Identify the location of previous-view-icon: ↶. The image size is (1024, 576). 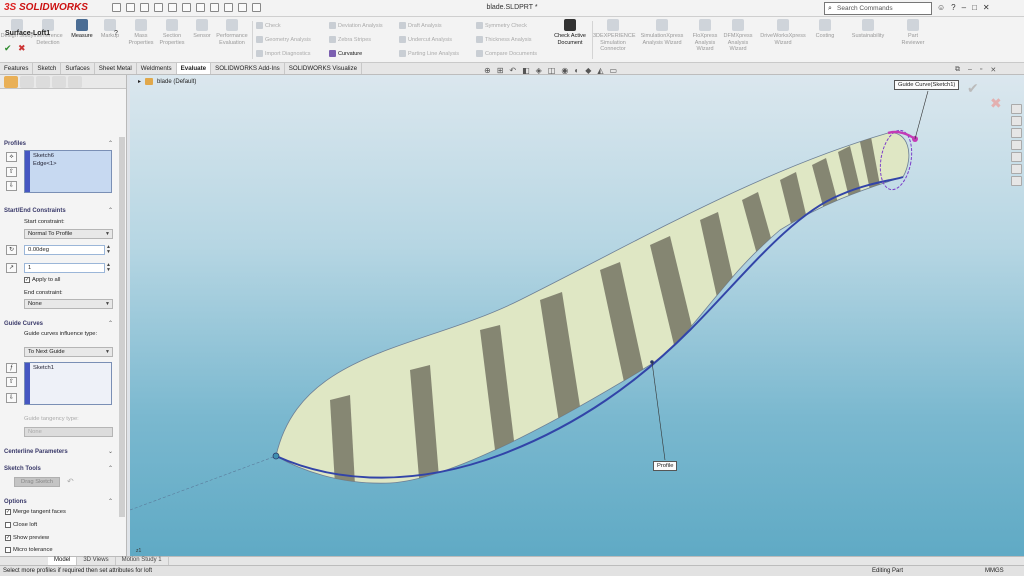
(512, 70).